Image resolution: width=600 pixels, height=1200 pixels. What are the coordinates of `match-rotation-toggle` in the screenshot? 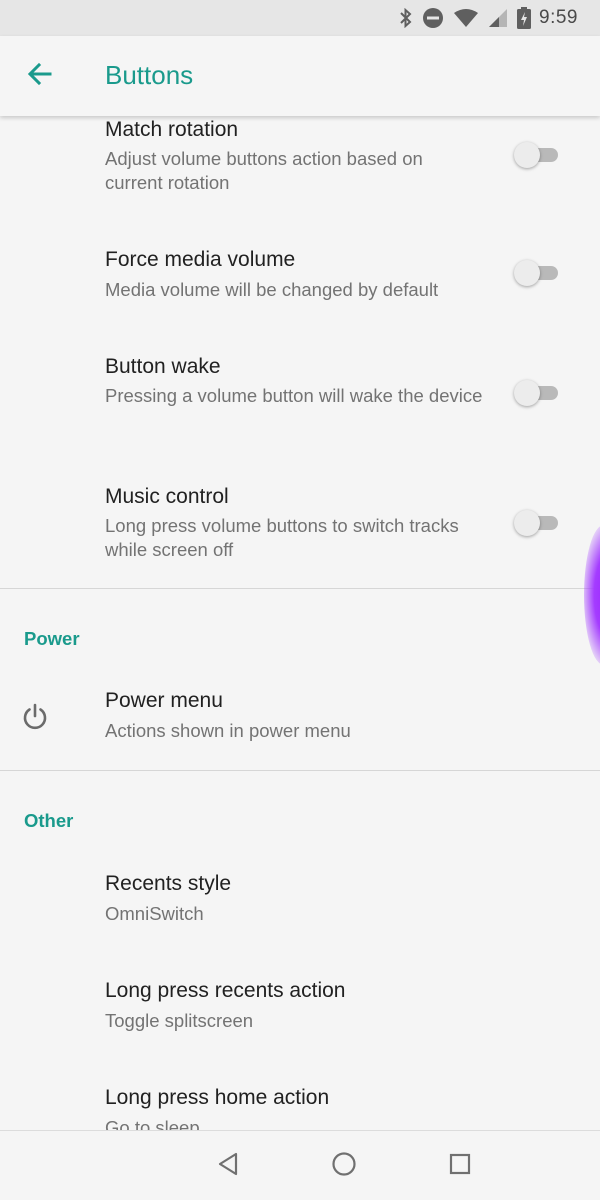 It's located at (537, 155).